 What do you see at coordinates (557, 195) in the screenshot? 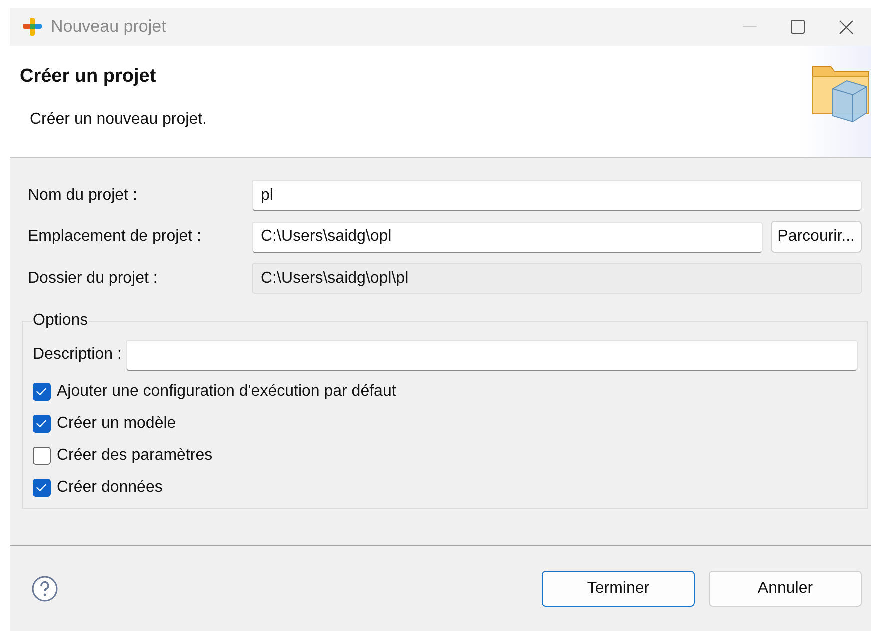
I see `input-field: pl` at bounding box center [557, 195].